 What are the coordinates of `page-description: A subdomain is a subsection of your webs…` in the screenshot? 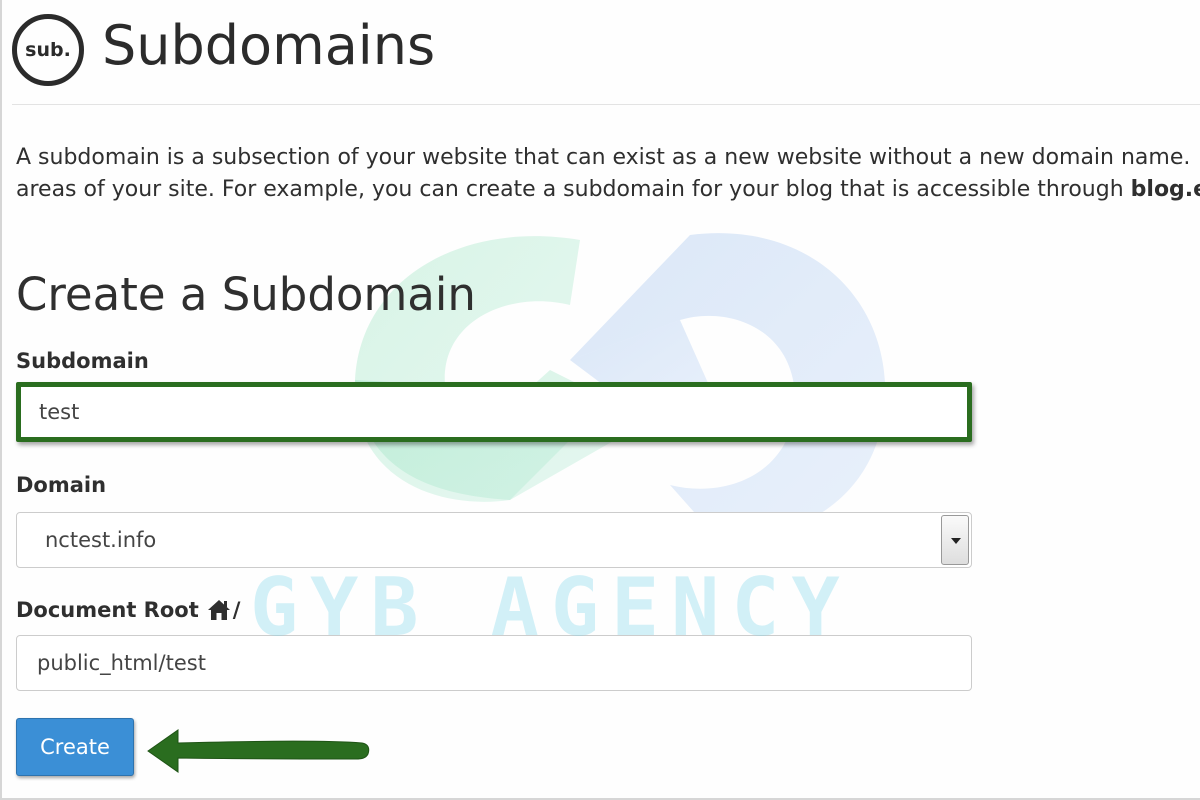 It's located at (608, 174).